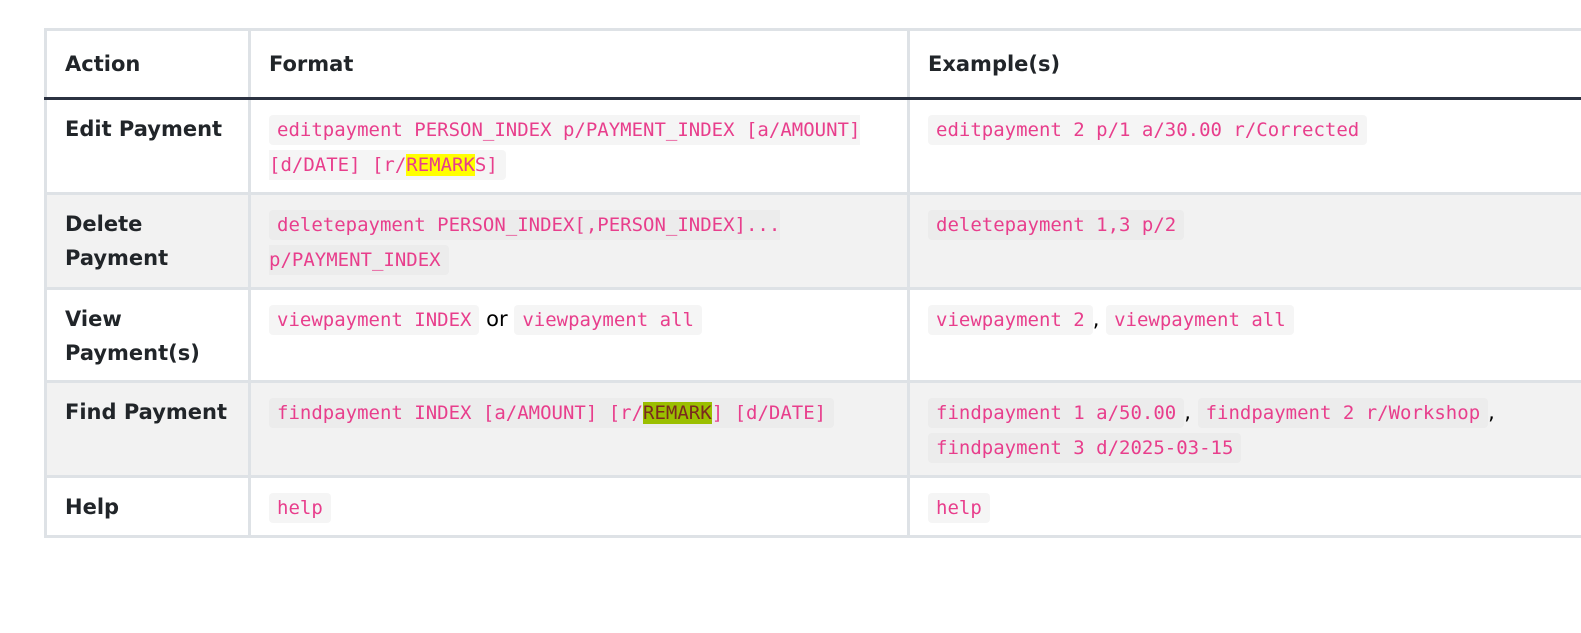 Image resolution: width=1581 pixels, height=633 pixels. What do you see at coordinates (608, 320) in the screenshot?
I see `format-code: viewpayment all` at bounding box center [608, 320].